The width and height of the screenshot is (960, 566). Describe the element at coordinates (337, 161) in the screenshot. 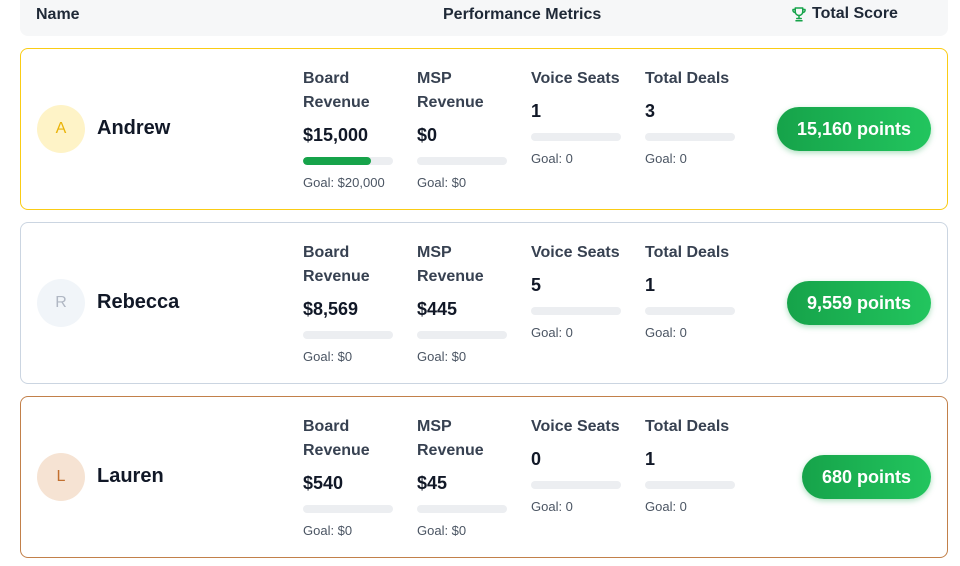

I see `progress-fill` at that location.